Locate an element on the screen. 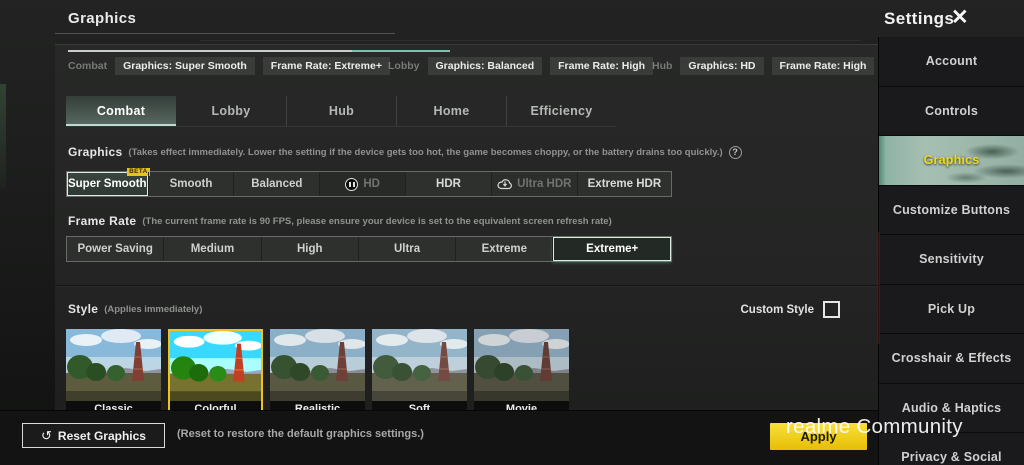  sidebar-item-label: Sensitivity is located at coordinates (951, 259).